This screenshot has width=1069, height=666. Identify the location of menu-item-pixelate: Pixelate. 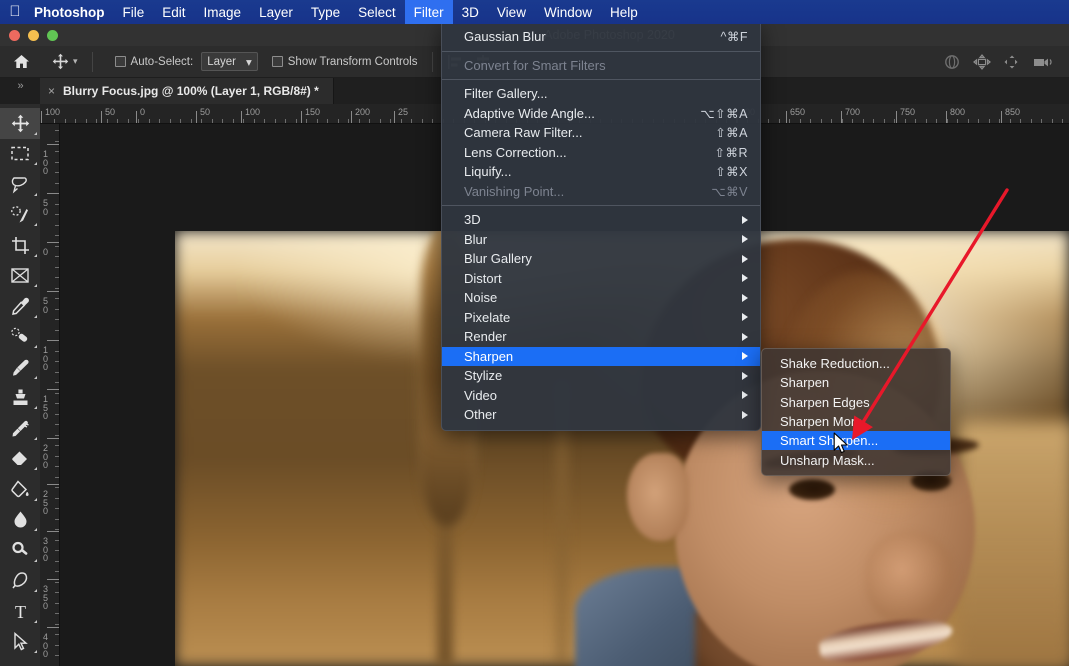
(601, 318).